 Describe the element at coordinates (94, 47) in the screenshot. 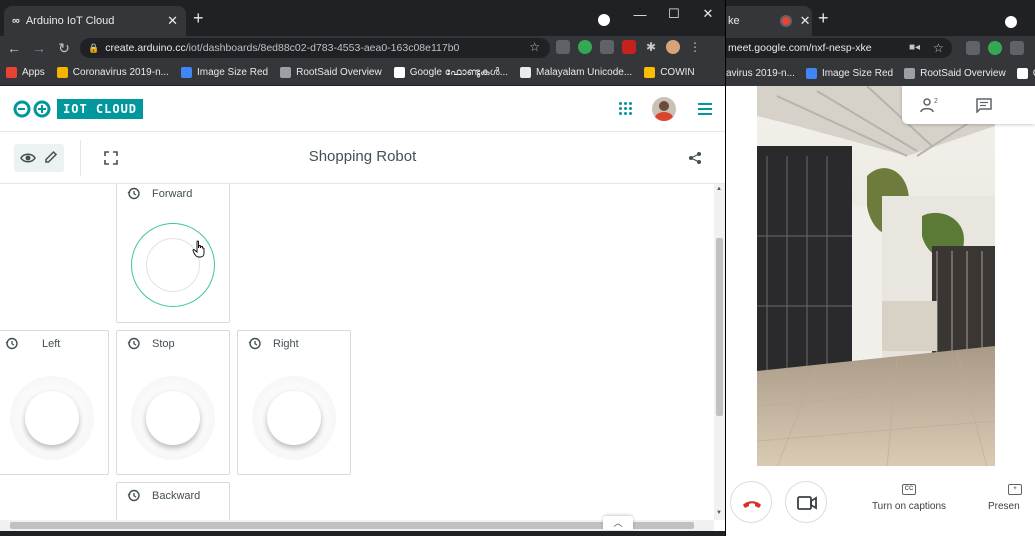

I see `lock-icon: 🔒` at that location.